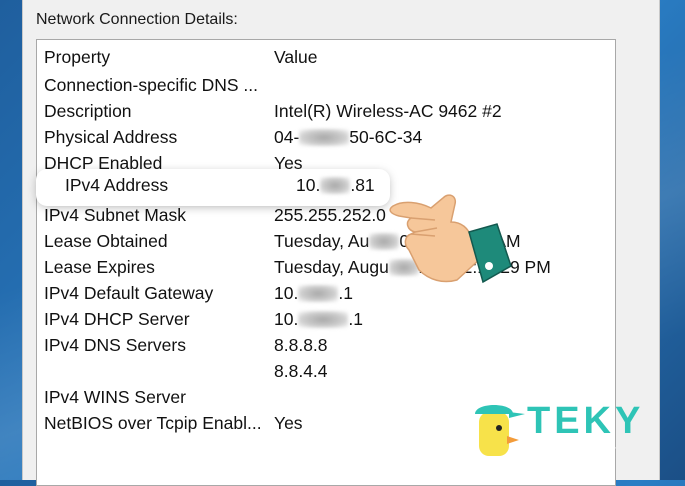 The image size is (685, 486). I want to click on column-value: Value, so click(296, 57).